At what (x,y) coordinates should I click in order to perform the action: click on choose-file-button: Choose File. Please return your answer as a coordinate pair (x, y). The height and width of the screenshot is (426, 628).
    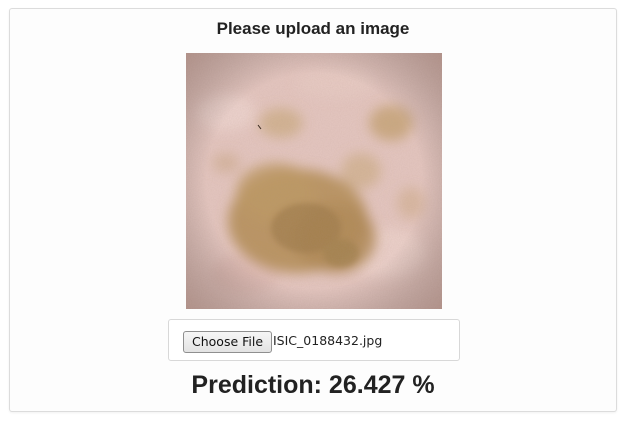
    Looking at the image, I should click on (228, 342).